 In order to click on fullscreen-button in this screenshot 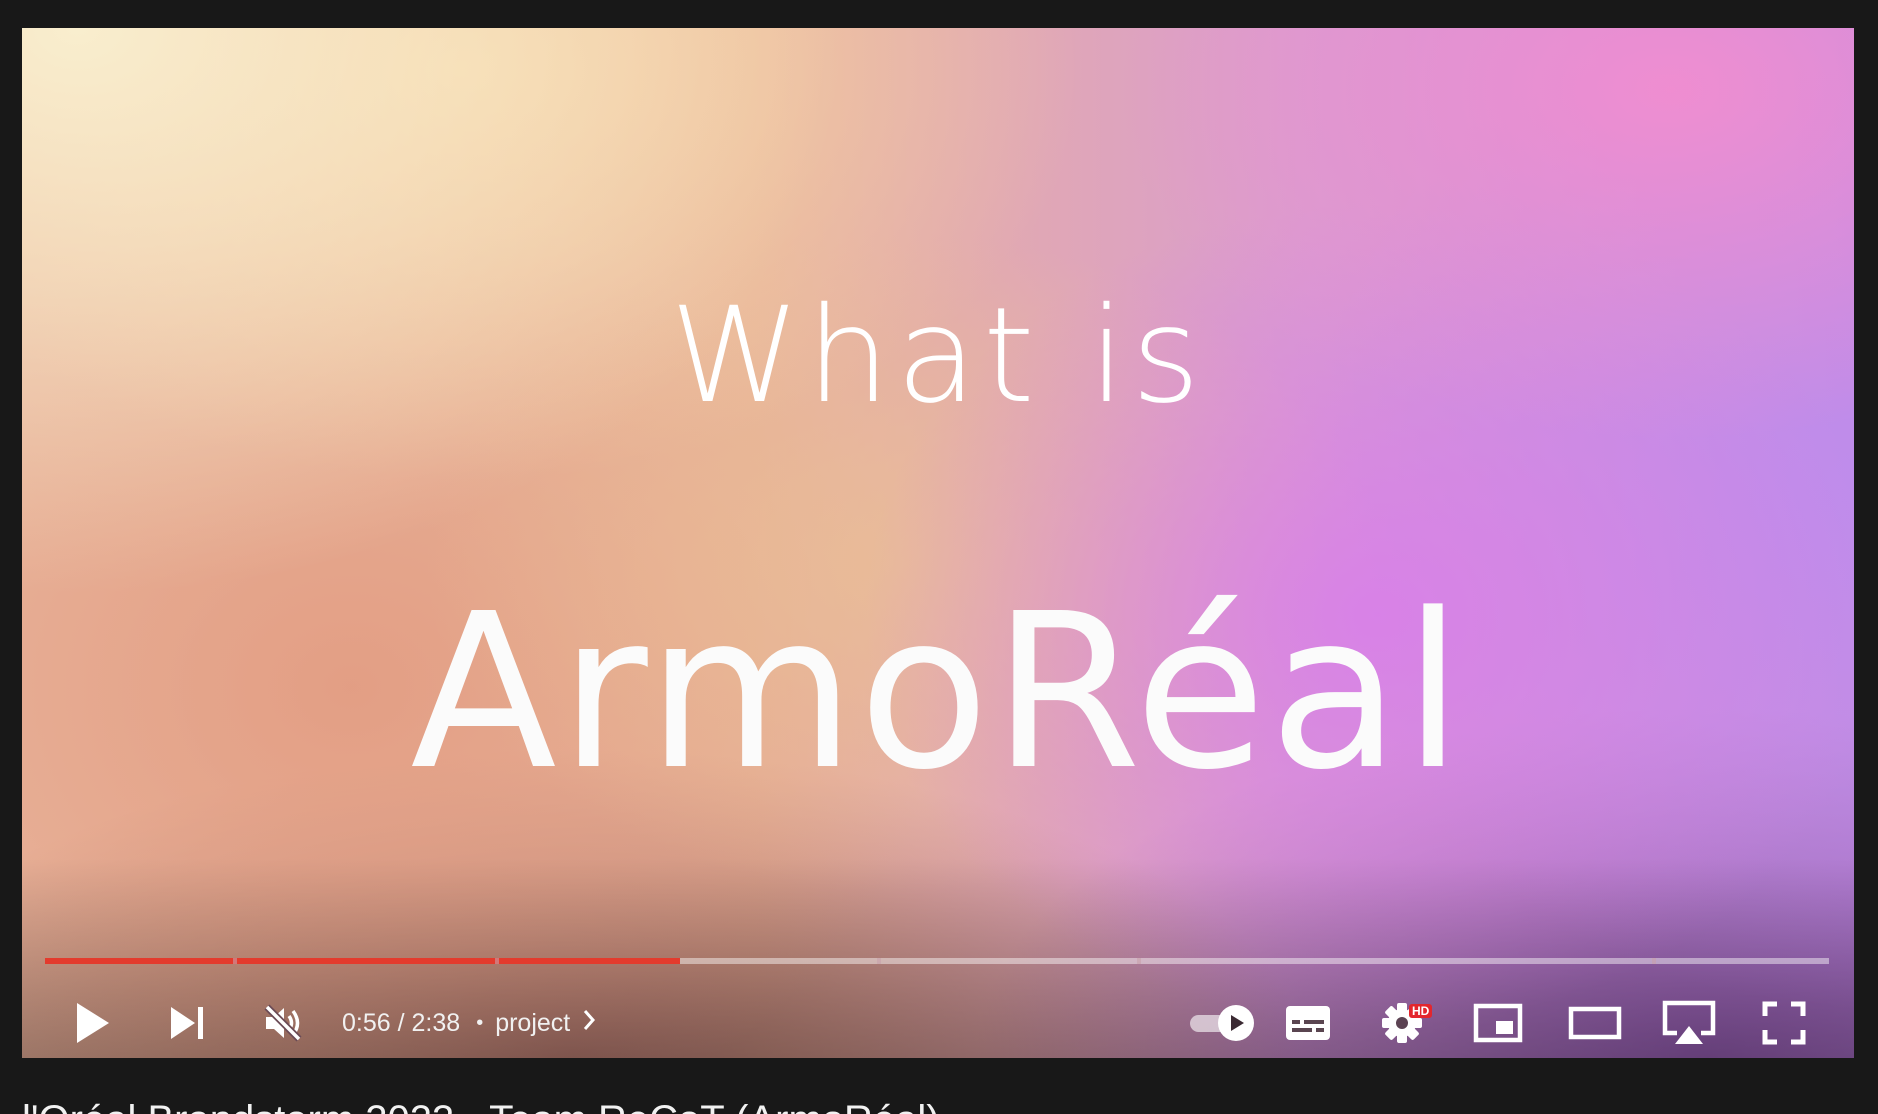, I will do `click(1784, 1023)`.